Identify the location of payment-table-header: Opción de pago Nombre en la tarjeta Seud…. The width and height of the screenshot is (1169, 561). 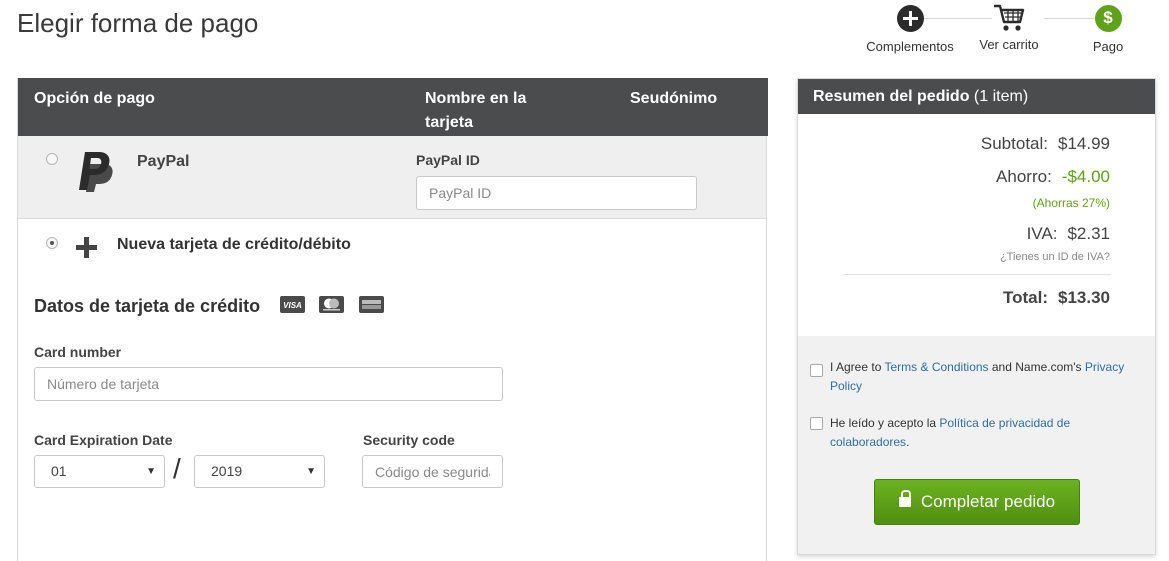
(393, 107).